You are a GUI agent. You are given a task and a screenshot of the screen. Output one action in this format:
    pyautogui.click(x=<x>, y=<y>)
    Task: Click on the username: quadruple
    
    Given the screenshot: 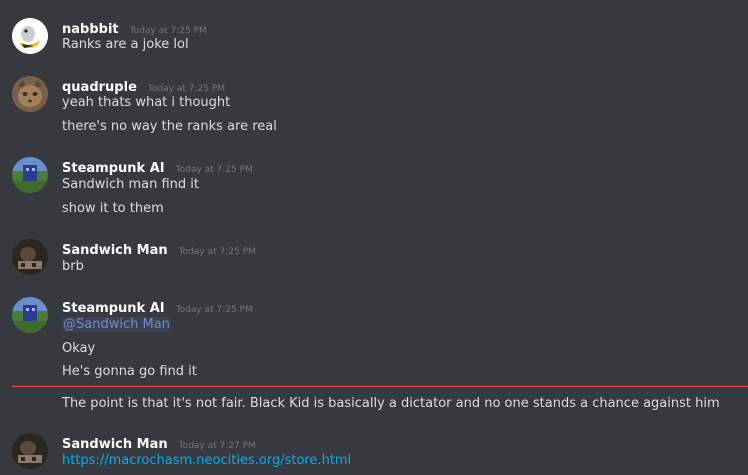 What is the action you would take?
    pyautogui.click(x=99, y=87)
    